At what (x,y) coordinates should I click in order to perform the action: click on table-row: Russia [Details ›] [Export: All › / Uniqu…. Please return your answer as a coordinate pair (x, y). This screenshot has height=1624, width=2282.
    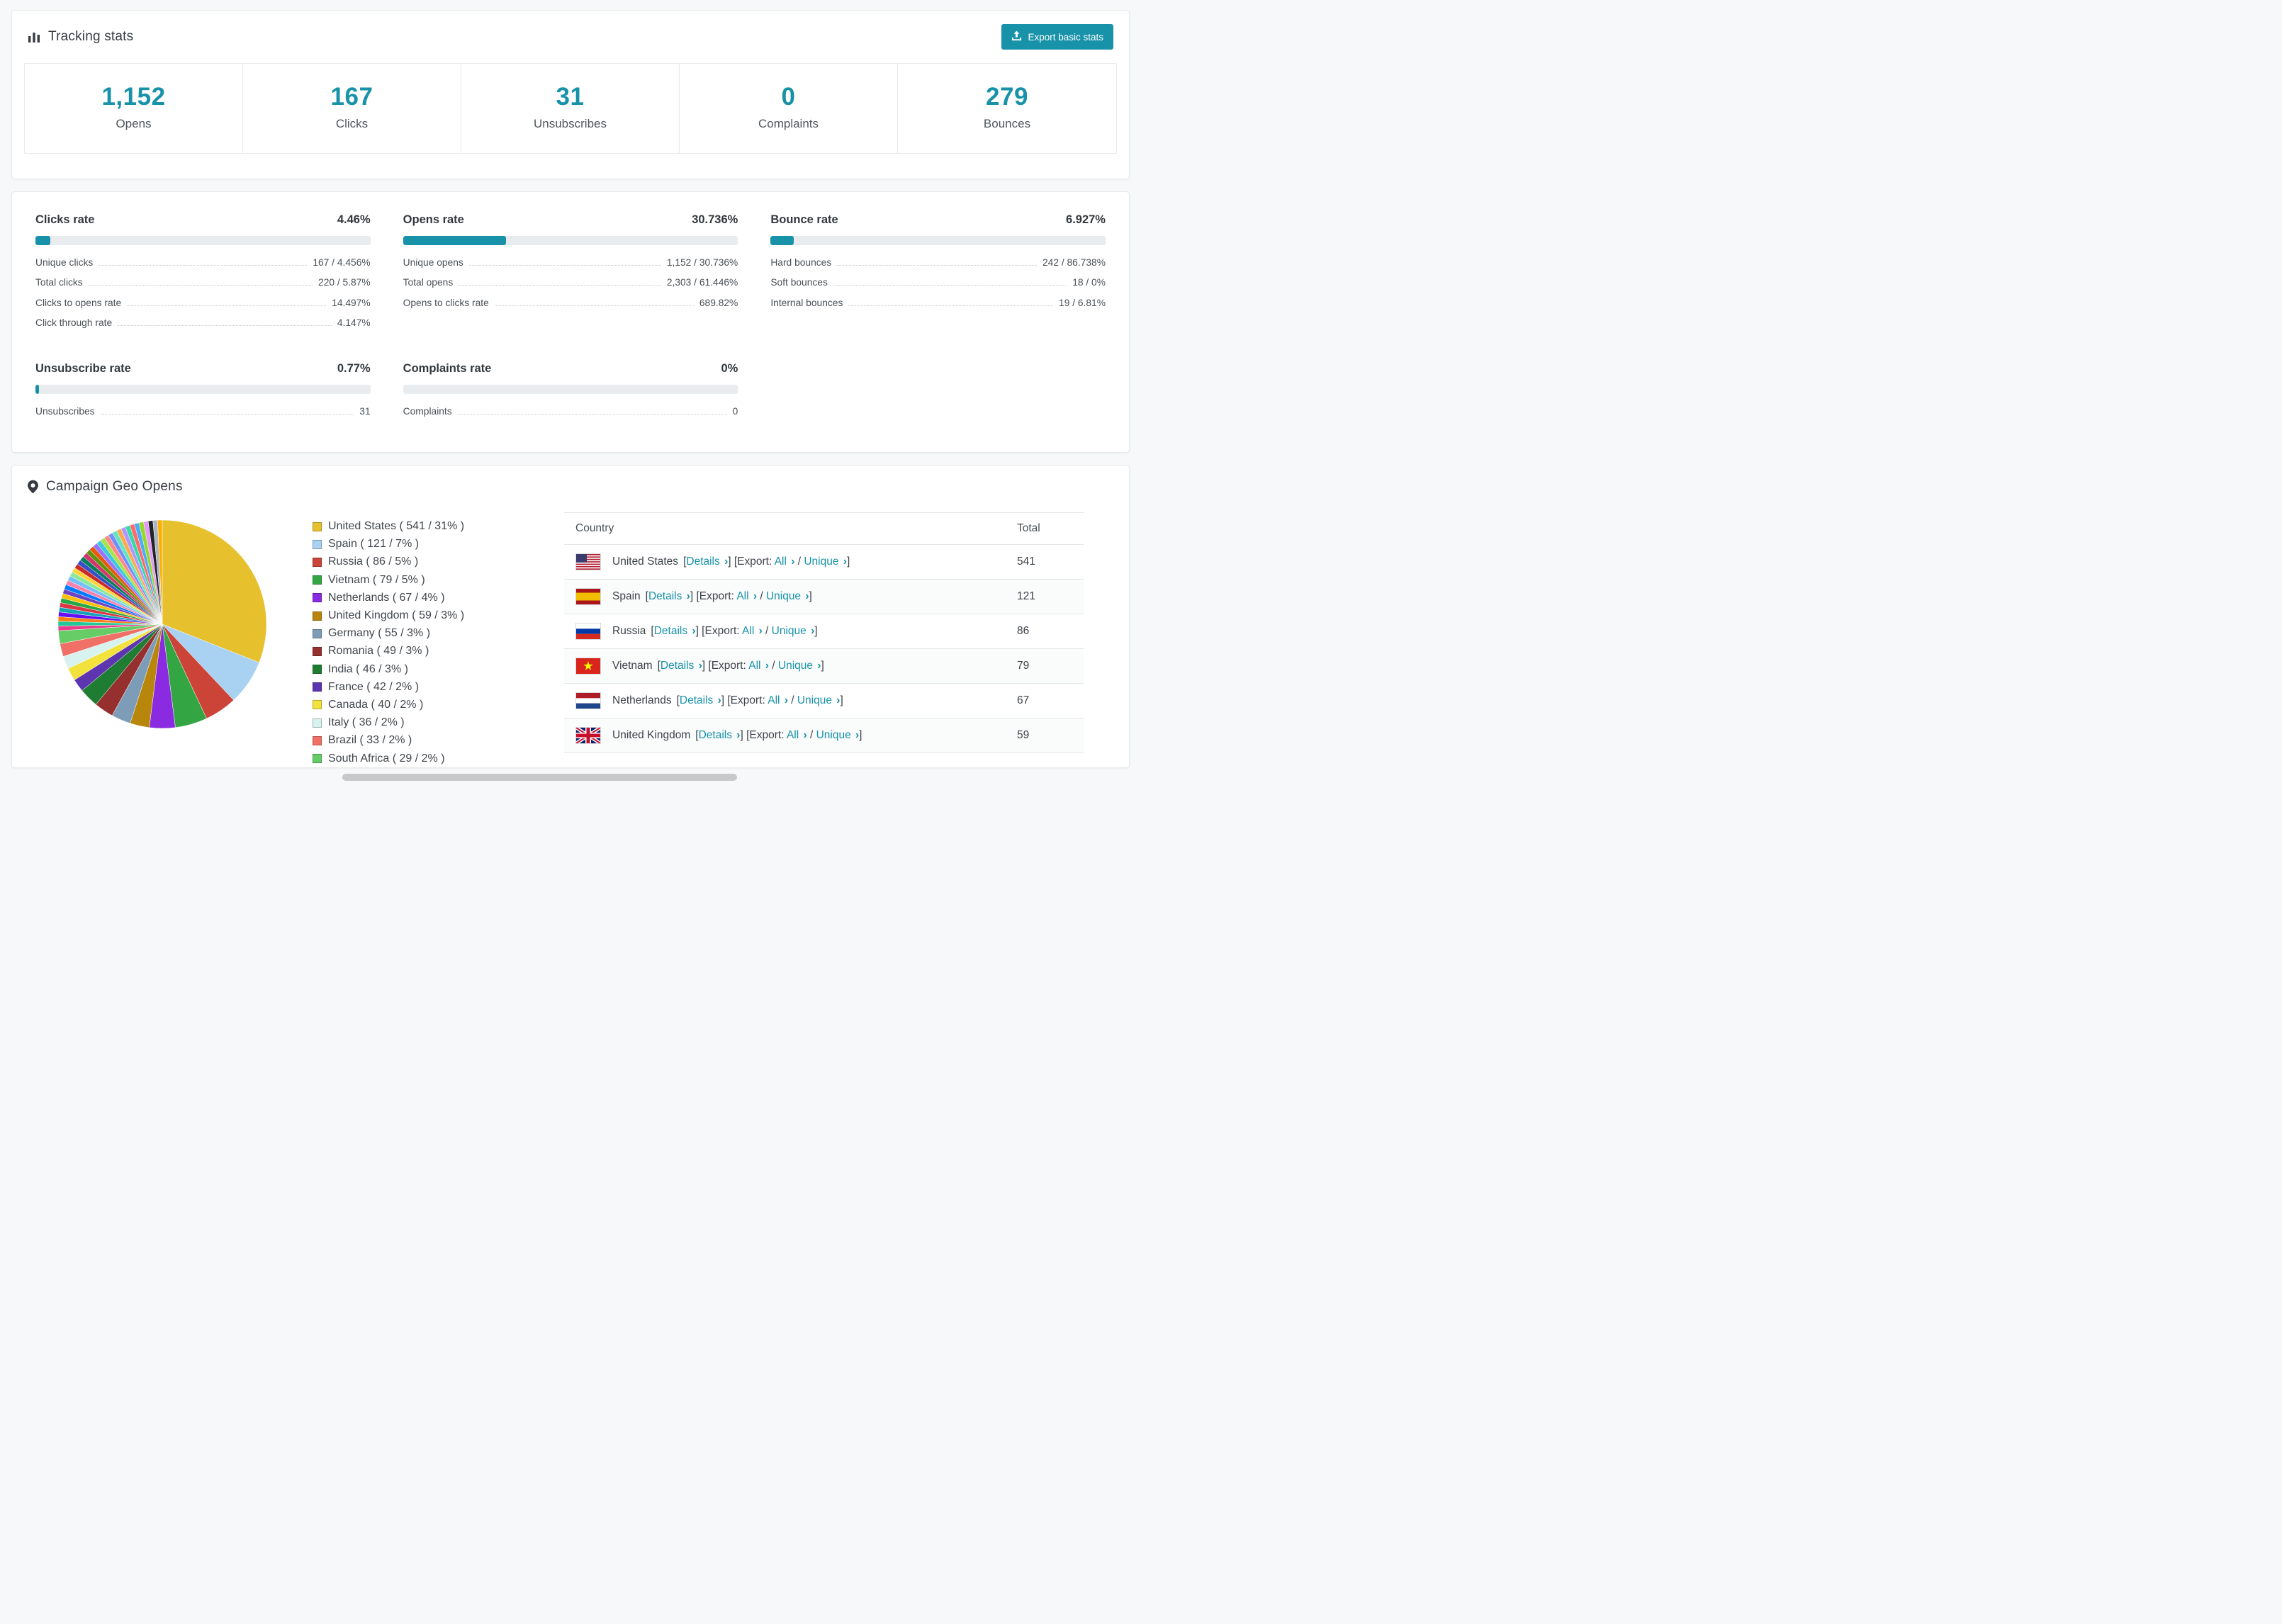
    Looking at the image, I should click on (824, 631).